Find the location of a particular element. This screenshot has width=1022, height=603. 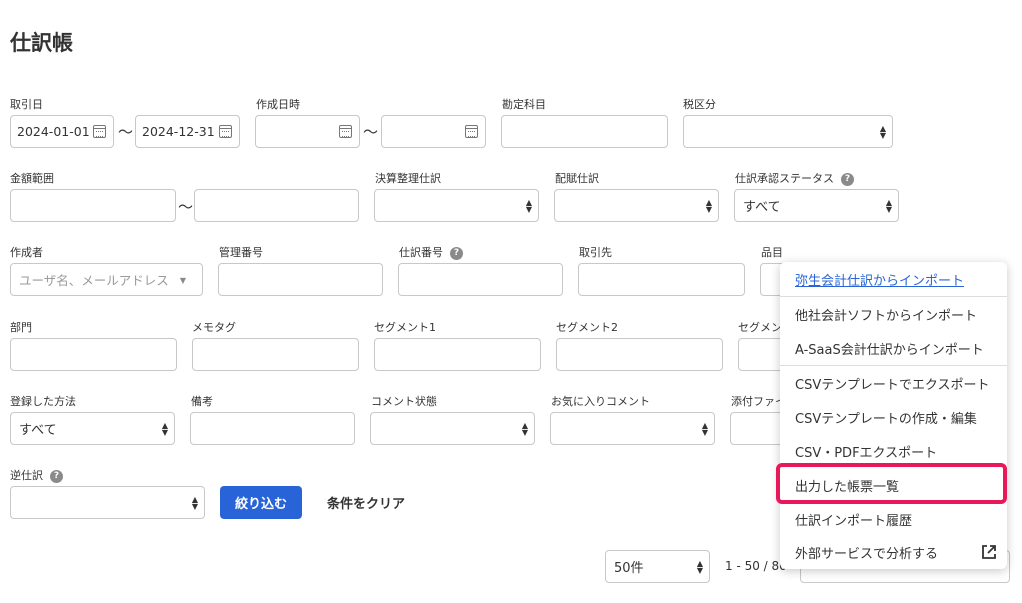

toroku-label: 登録した方法 is located at coordinates (43, 401).